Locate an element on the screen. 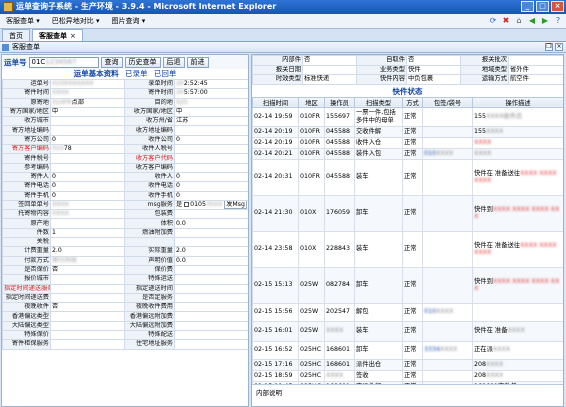 The height and width of the screenshot is (407, 566). content-label: 托寄物内容 is located at coordinates (26, 214).